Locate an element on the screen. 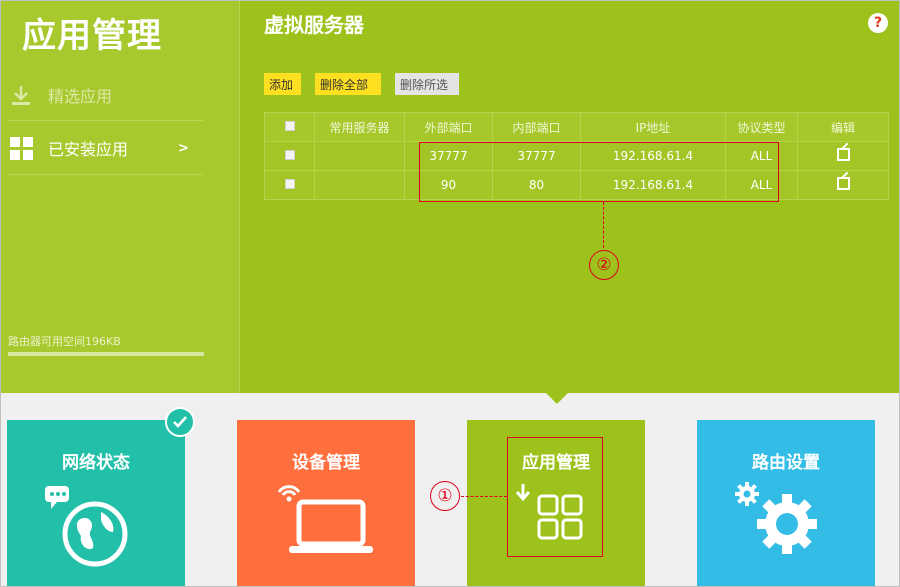 The image size is (900, 587). sidebar-item-featured-apps: 精选应用 is located at coordinates (118, 95).